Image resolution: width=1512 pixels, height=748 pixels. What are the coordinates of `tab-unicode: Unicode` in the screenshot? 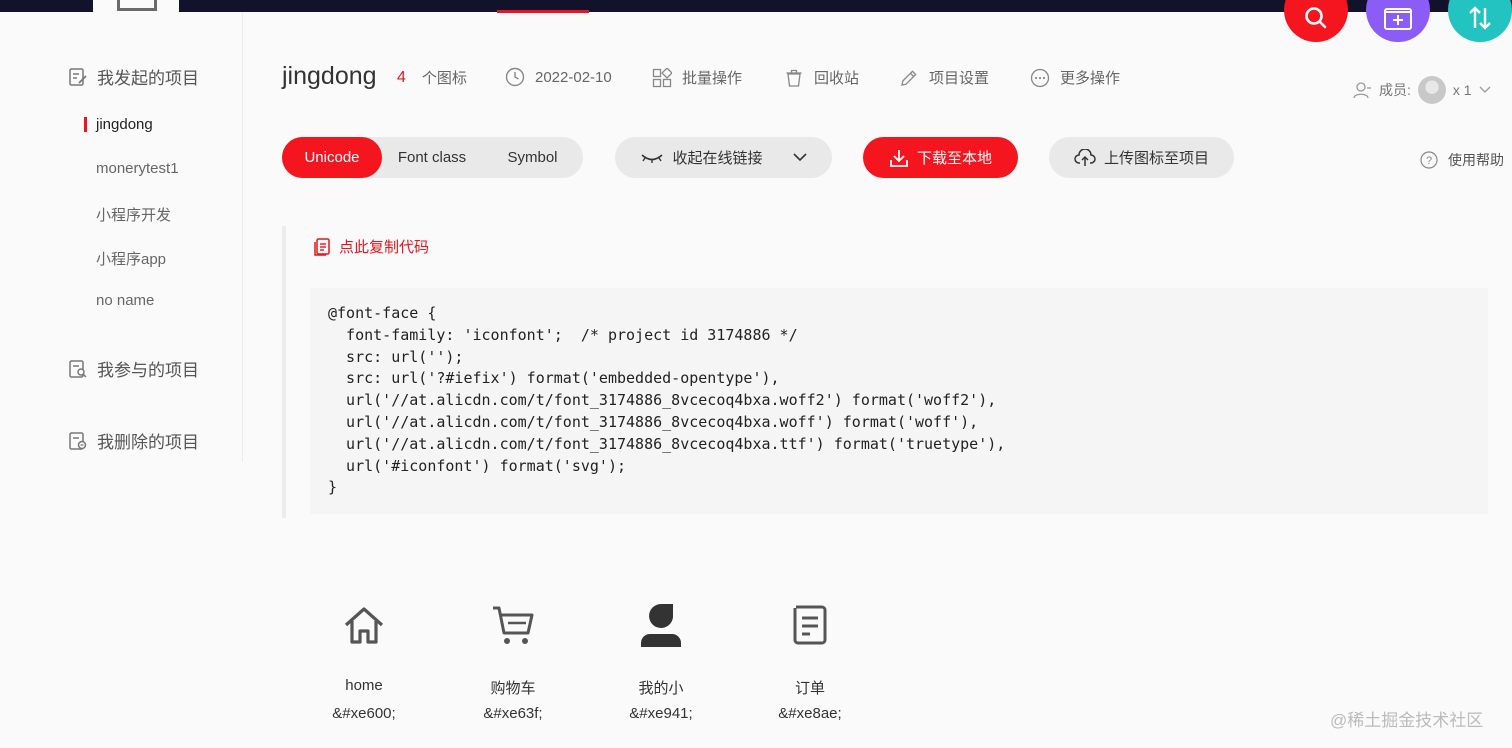 It's located at (332, 157).